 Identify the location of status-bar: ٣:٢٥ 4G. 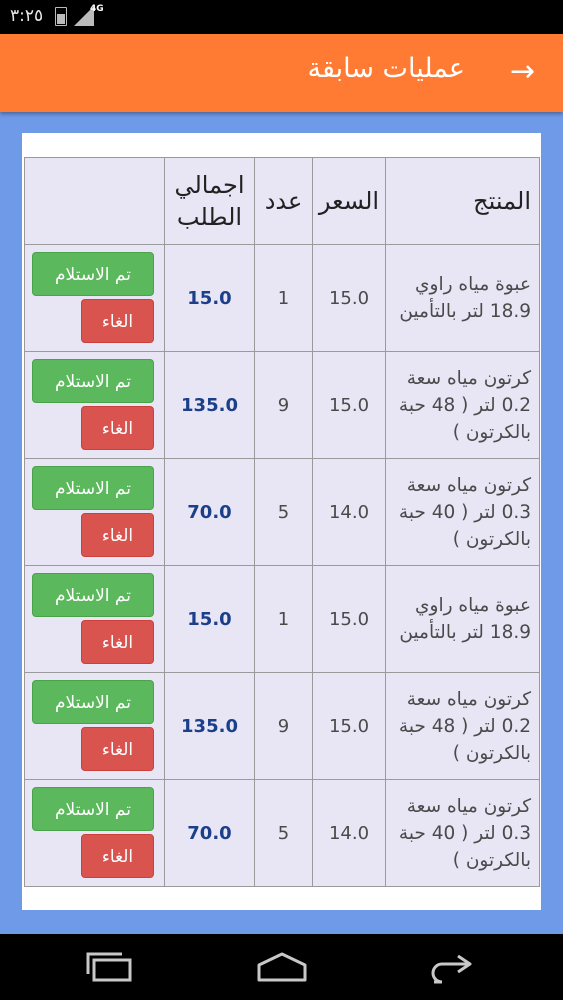
(281, 17).